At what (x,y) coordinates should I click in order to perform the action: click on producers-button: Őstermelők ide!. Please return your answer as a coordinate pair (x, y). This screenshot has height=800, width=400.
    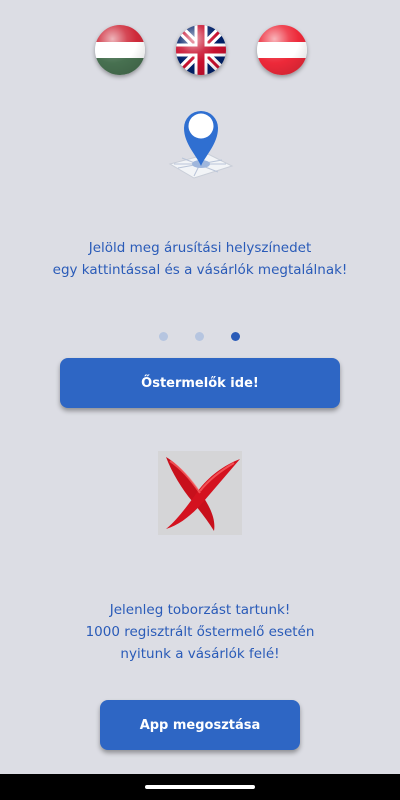
    Looking at the image, I should click on (200, 383).